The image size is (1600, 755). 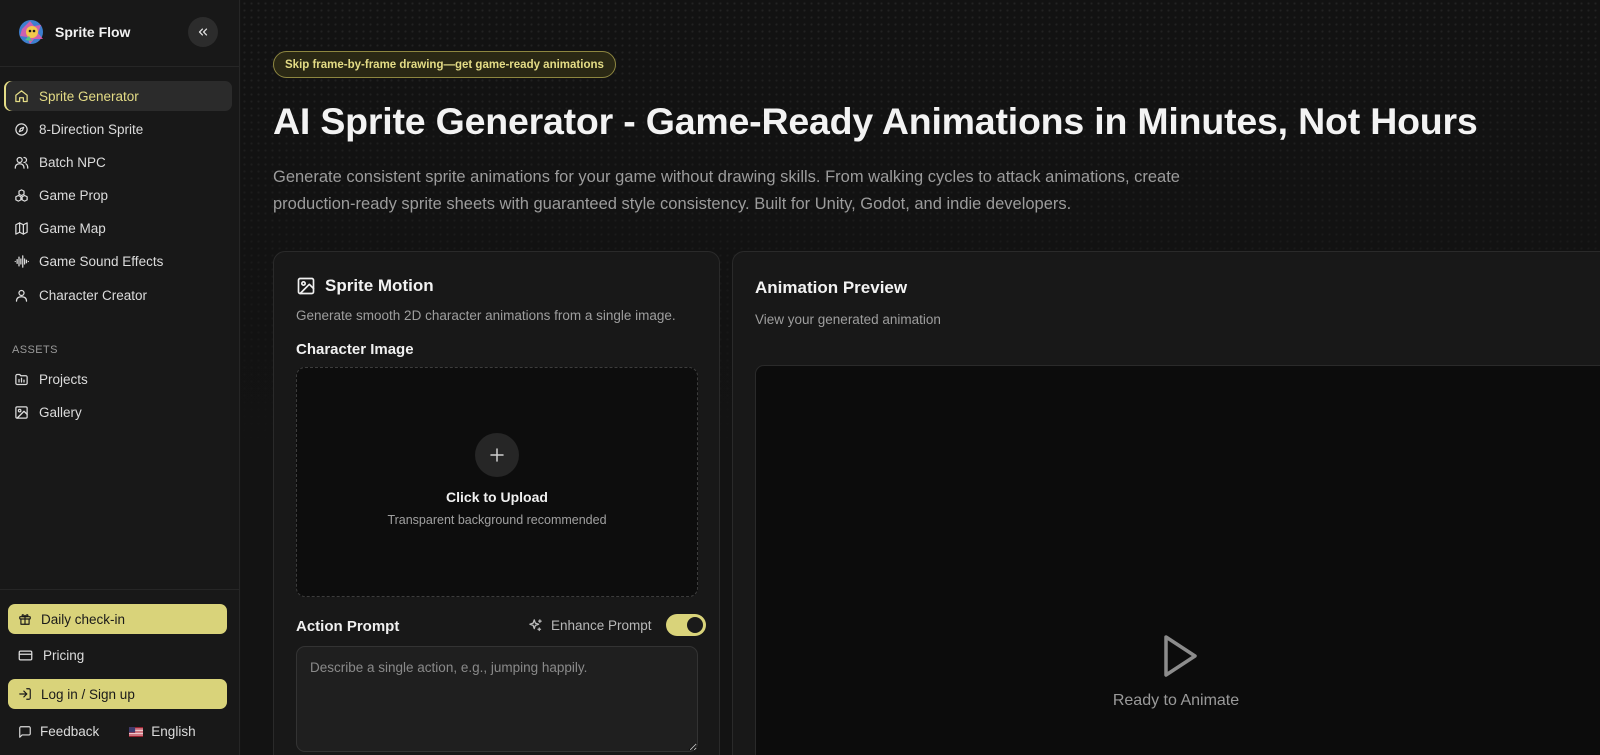 I want to click on toggle-knob, so click(x=694, y=625).